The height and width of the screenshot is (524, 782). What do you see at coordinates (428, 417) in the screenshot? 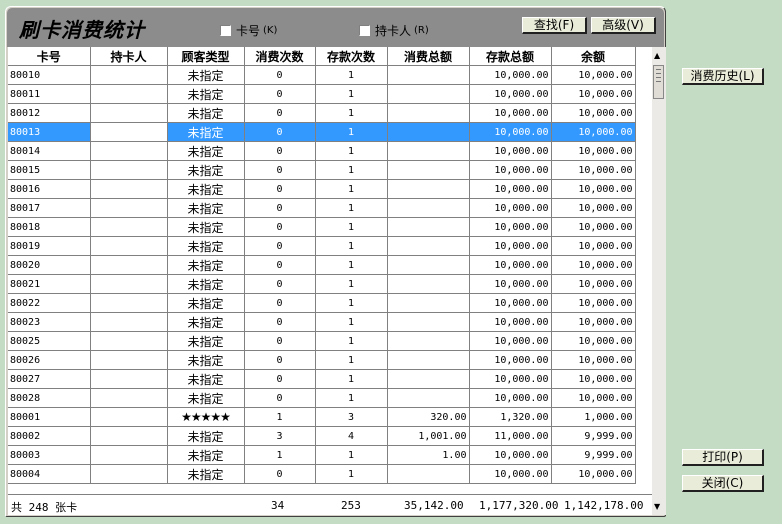
I see `spend-total-cell: 320.00` at bounding box center [428, 417].